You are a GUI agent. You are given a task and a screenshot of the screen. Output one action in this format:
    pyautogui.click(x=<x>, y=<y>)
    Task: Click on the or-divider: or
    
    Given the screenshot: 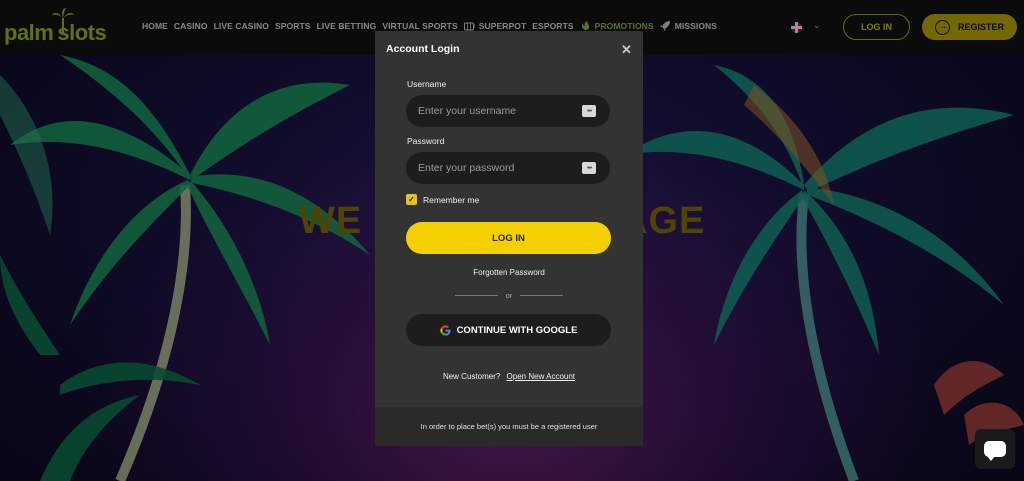 What is the action you would take?
    pyautogui.click(x=509, y=295)
    